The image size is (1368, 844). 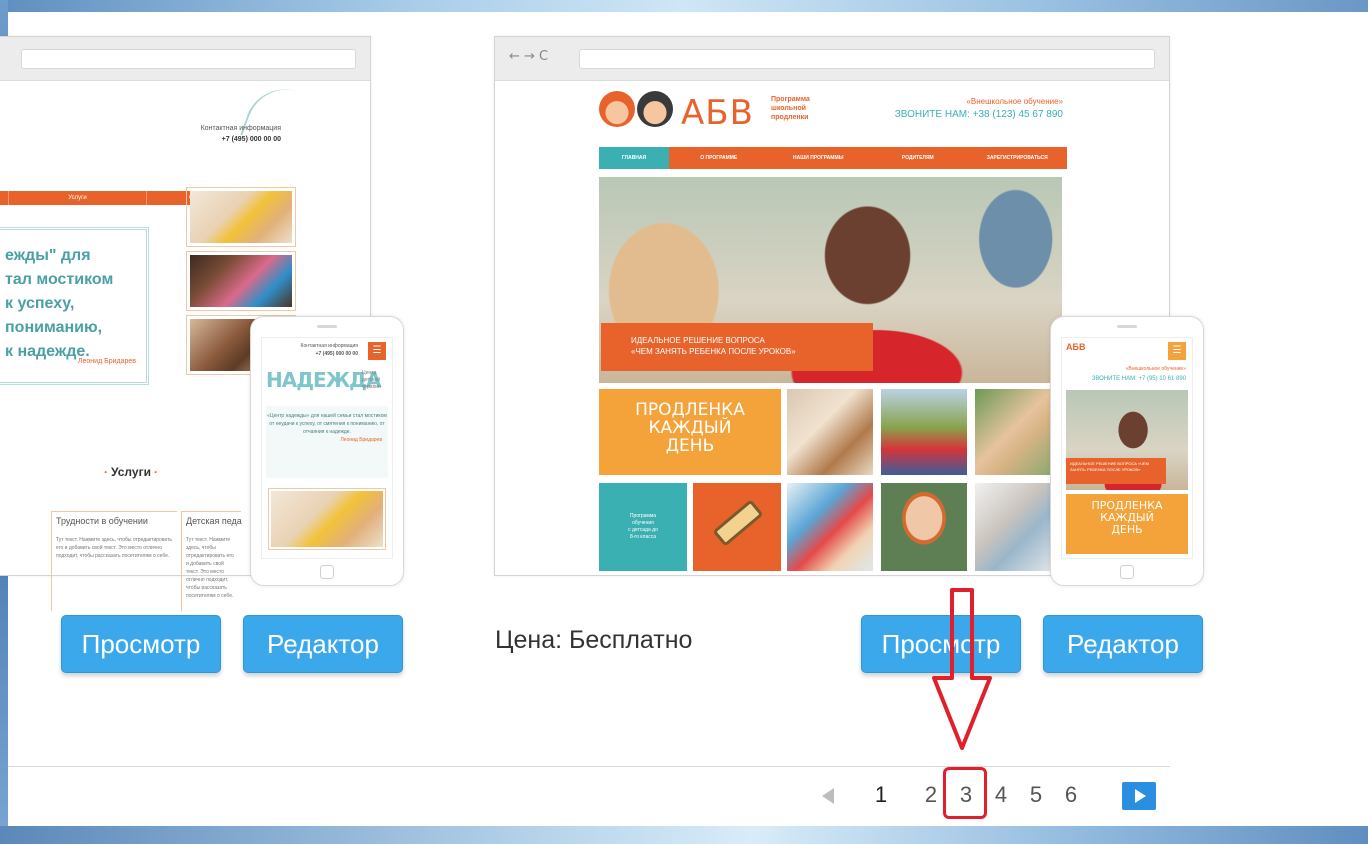 What do you see at coordinates (790, 117) in the screenshot?
I see `logo-subtitle-line: продленки` at bounding box center [790, 117].